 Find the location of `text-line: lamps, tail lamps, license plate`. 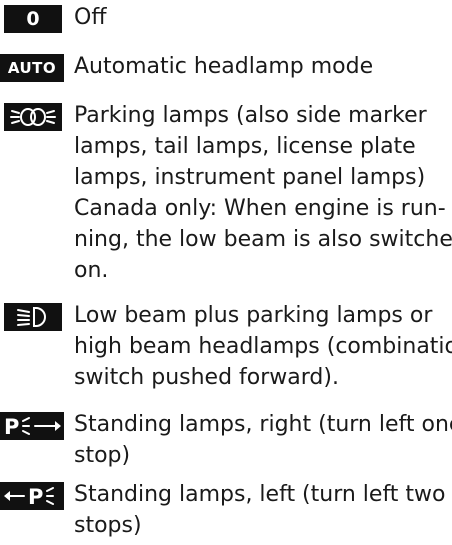

text-line: lamps, tail lamps, license plate is located at coordinates (245, 146).